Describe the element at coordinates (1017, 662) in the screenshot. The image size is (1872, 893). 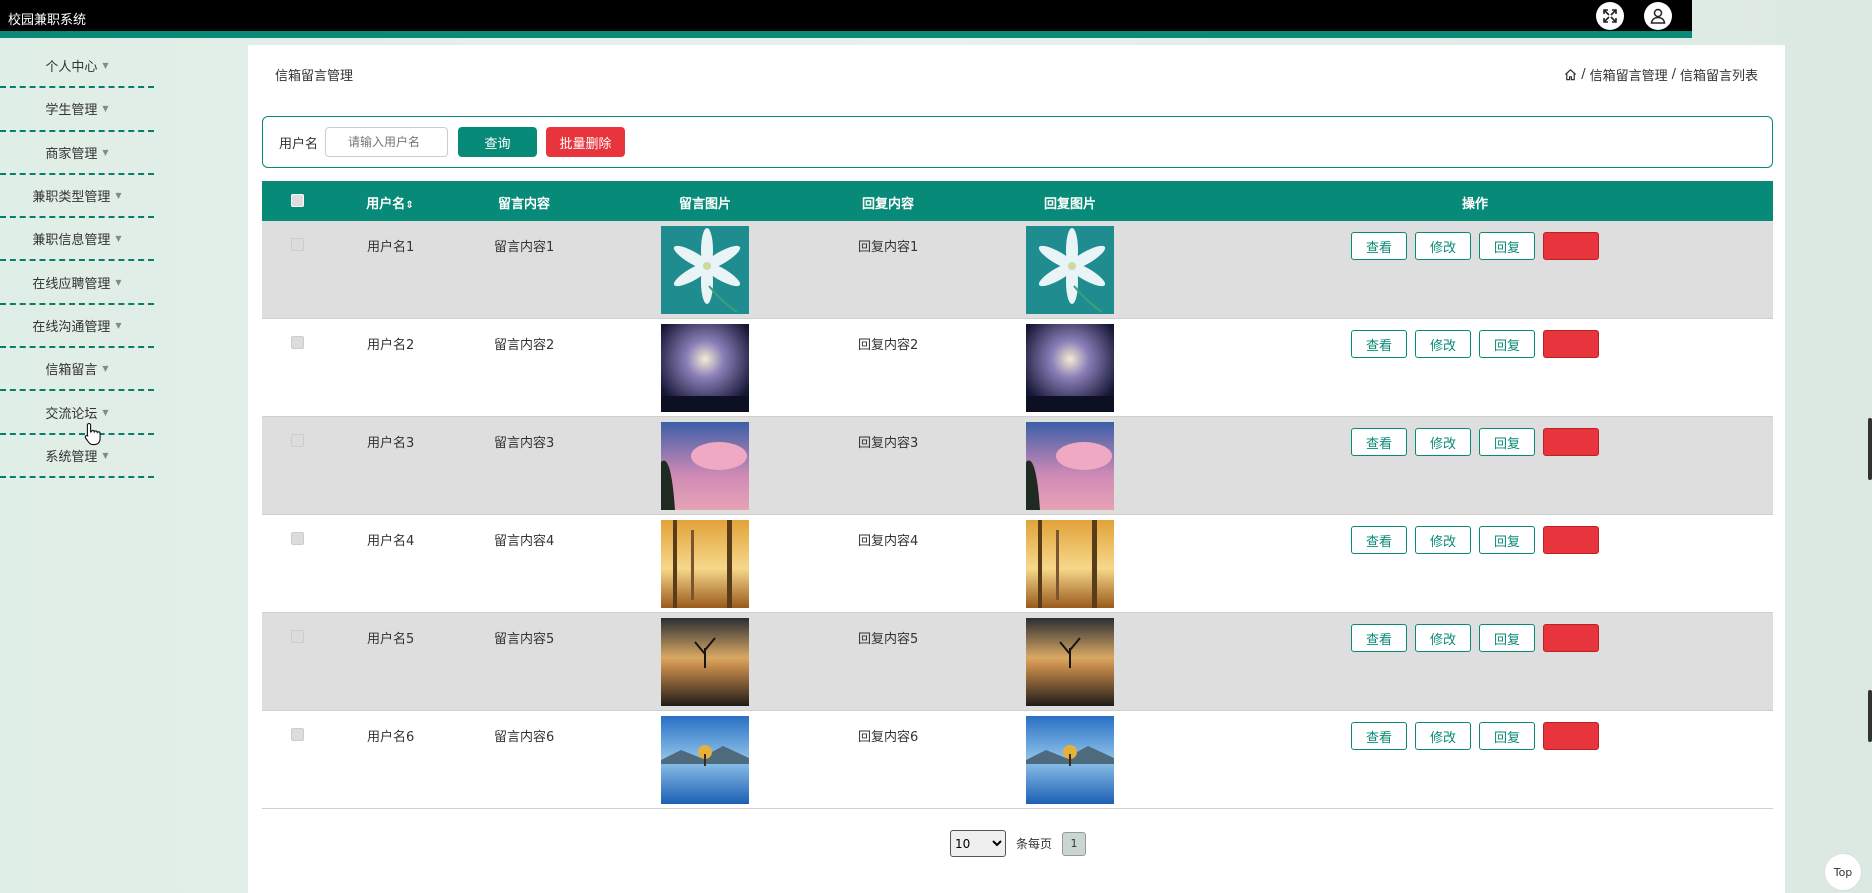
I see `table-row: 用户名5 留言内容5 回复内容5 查看 修改 回复 删除` at that location.